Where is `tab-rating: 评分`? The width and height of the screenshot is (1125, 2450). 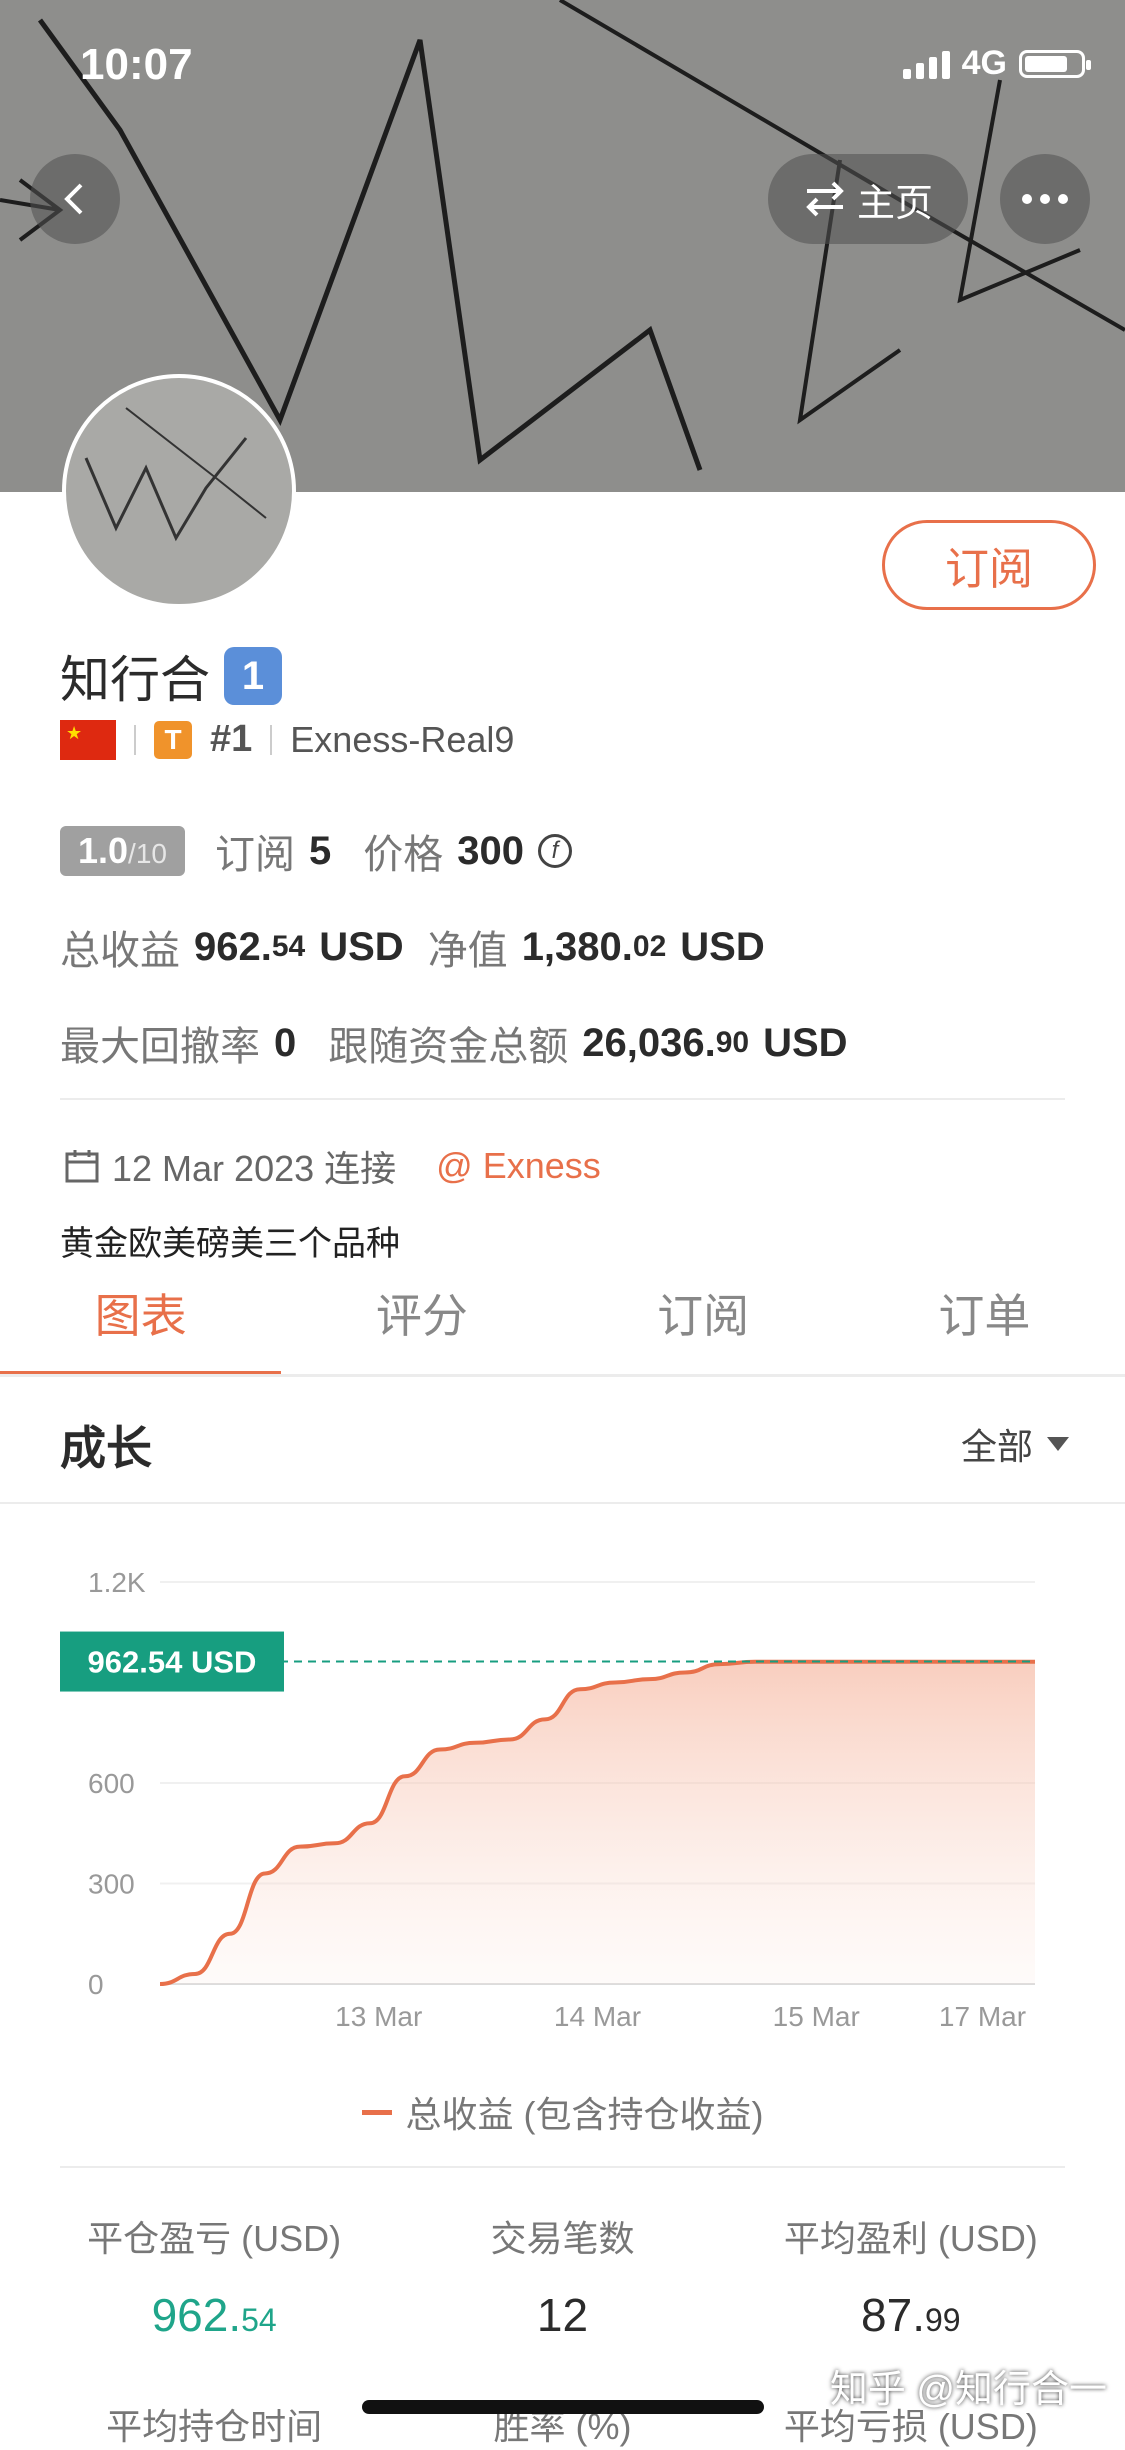 tab-rating: 评分 is located at coordinates (421, 1328).